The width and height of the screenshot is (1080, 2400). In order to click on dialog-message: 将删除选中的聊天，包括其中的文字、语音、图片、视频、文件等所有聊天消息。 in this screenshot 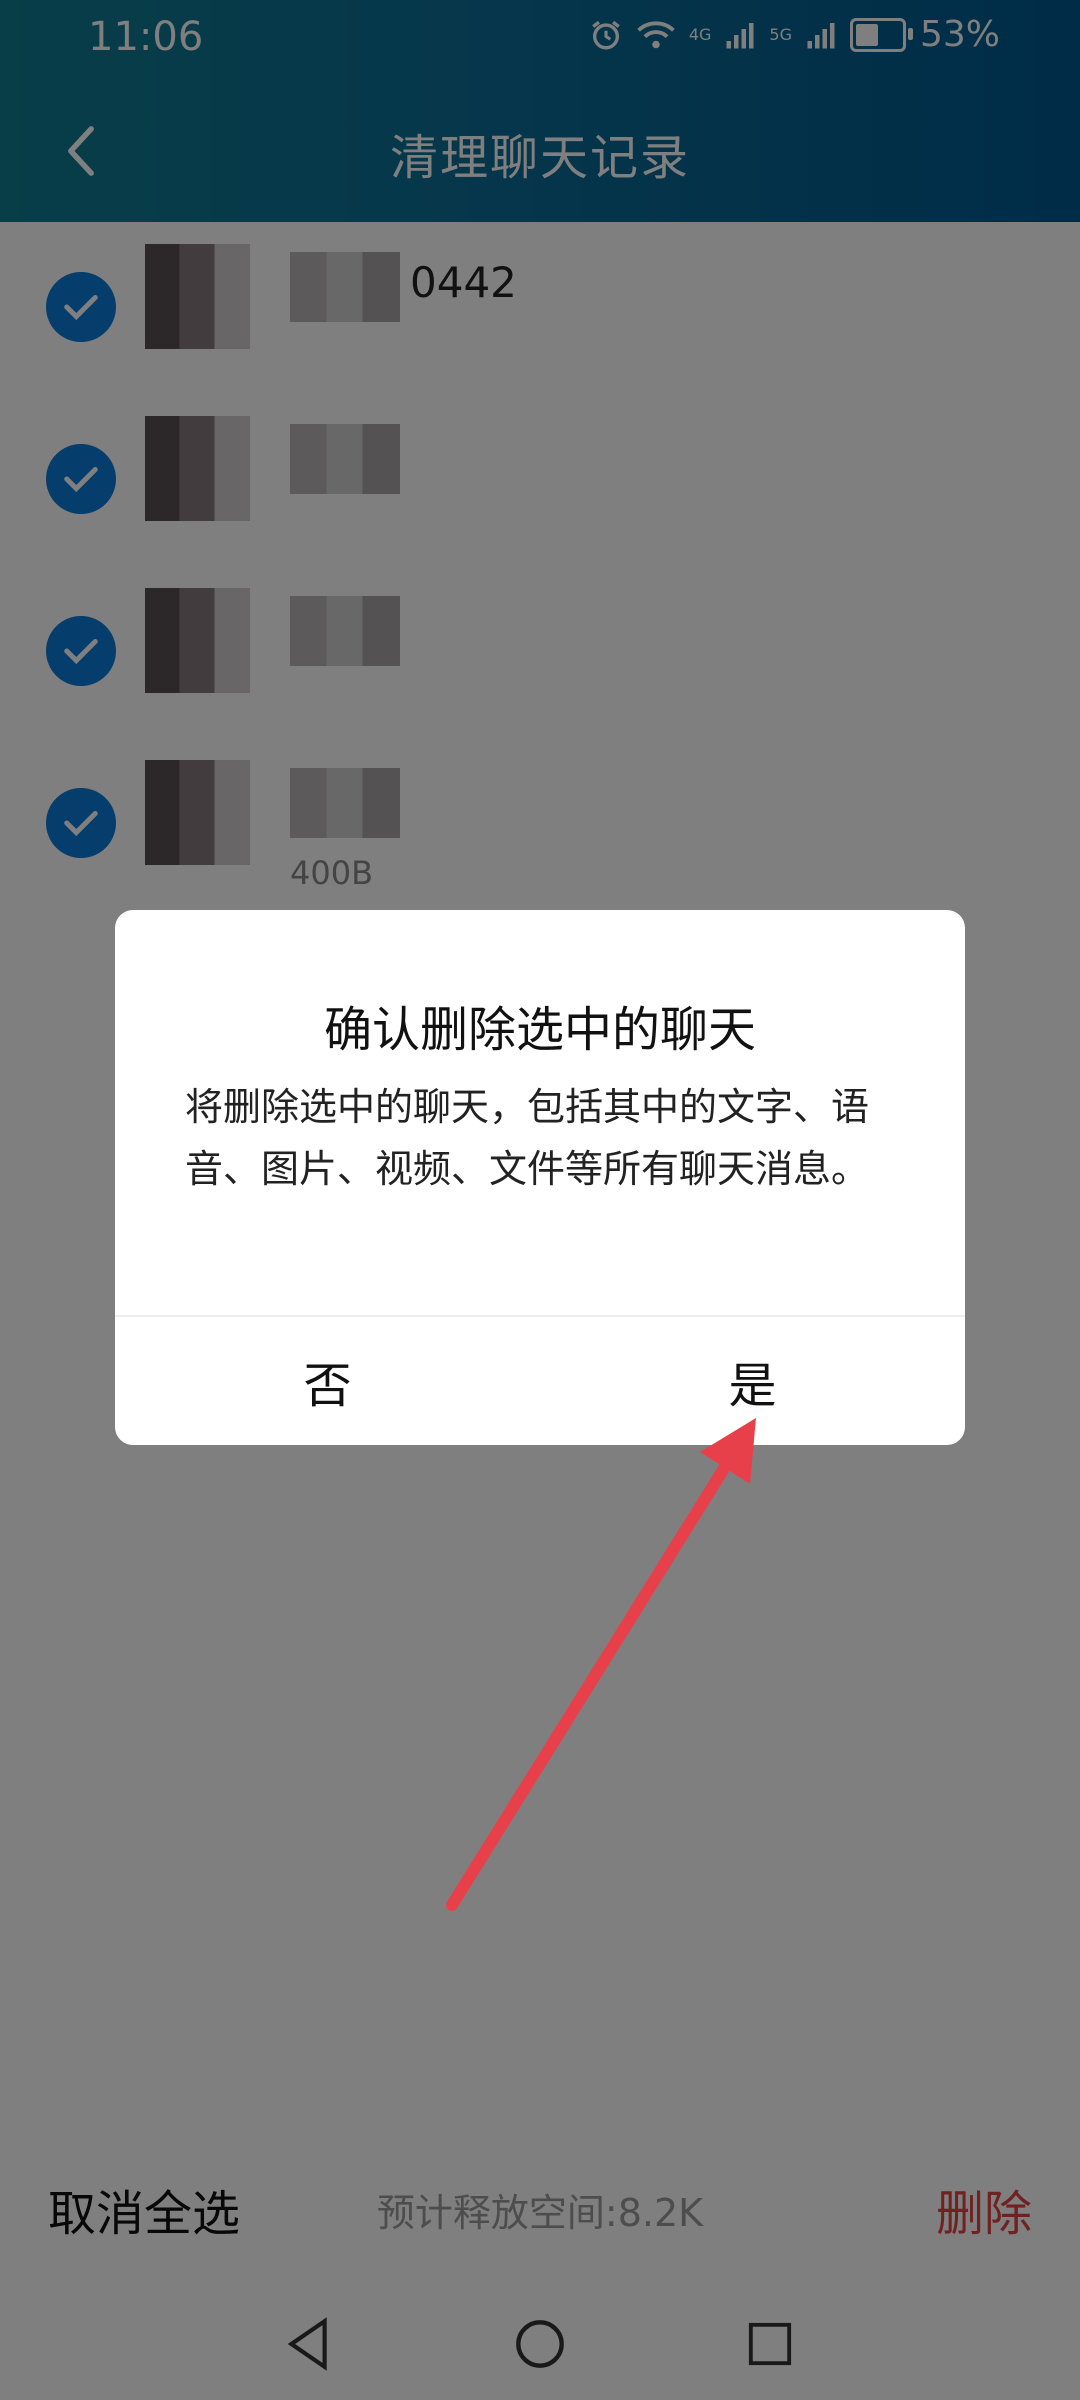, I will do `click(527, 1138)`.